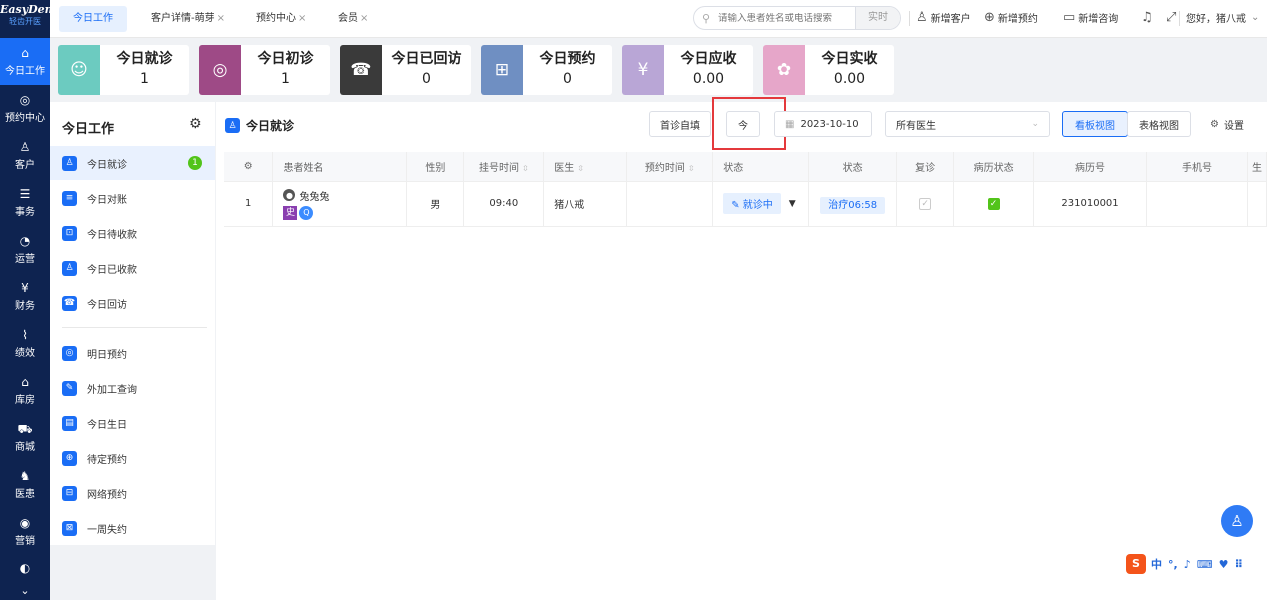  I want to click on rail-item-more: ◐, so click(25, 569).